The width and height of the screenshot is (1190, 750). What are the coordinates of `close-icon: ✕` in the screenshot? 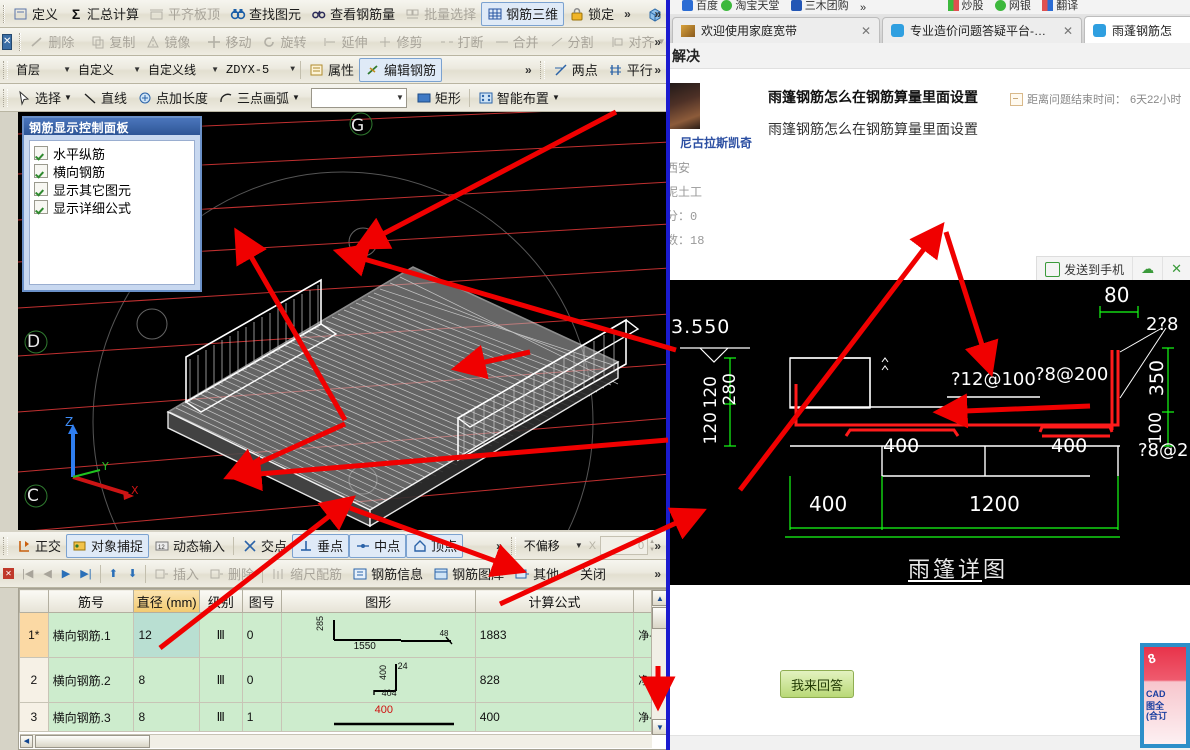 It's located at (7, 41).